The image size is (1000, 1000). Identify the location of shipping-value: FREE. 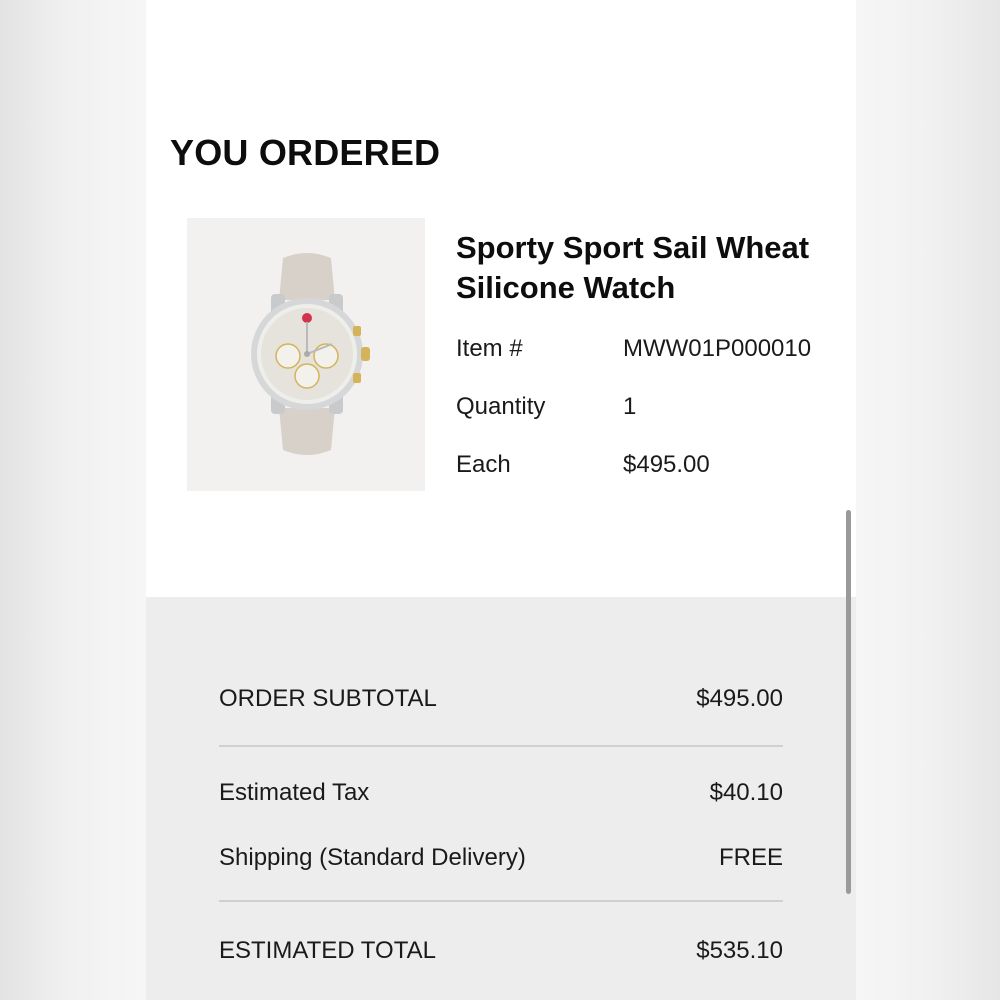
(750, 857).